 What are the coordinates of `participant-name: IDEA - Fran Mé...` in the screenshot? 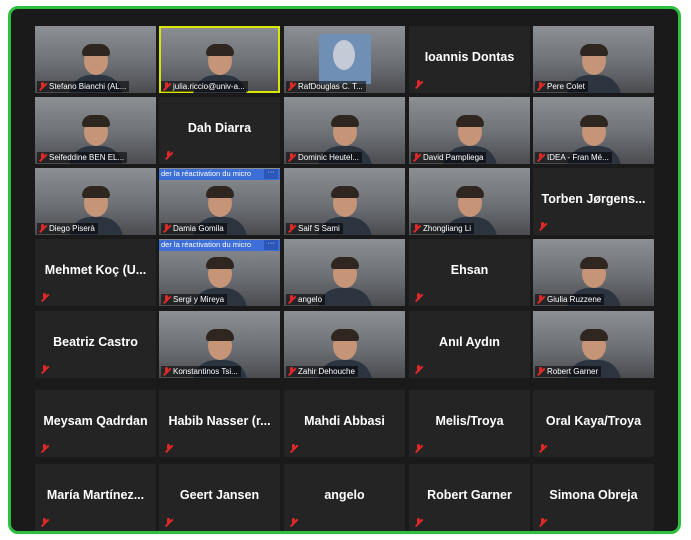 It's located at (578, 157).